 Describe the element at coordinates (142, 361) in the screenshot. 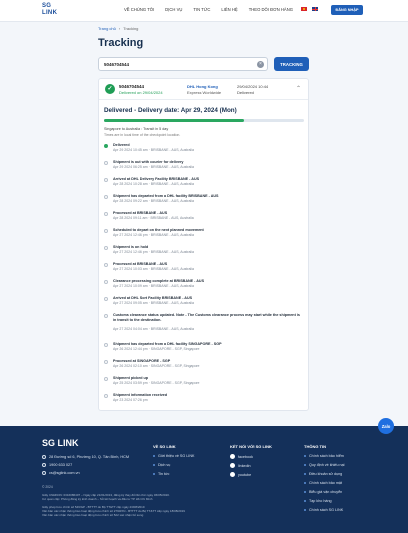

I see `event-title: Processed at SINGAPORE - SGP` at that location.